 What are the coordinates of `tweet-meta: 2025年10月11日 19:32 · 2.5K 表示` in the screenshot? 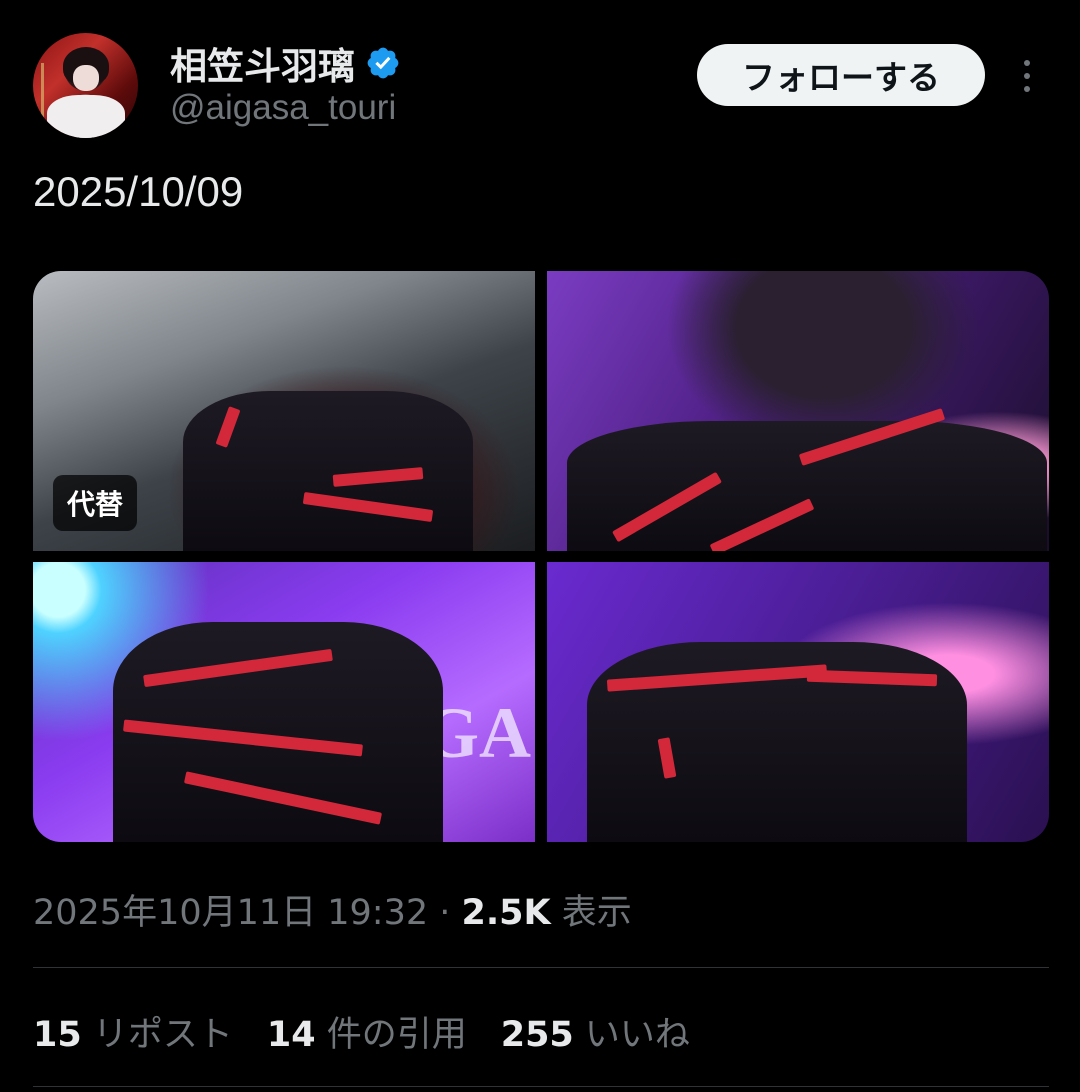 It's located at (332, 909).